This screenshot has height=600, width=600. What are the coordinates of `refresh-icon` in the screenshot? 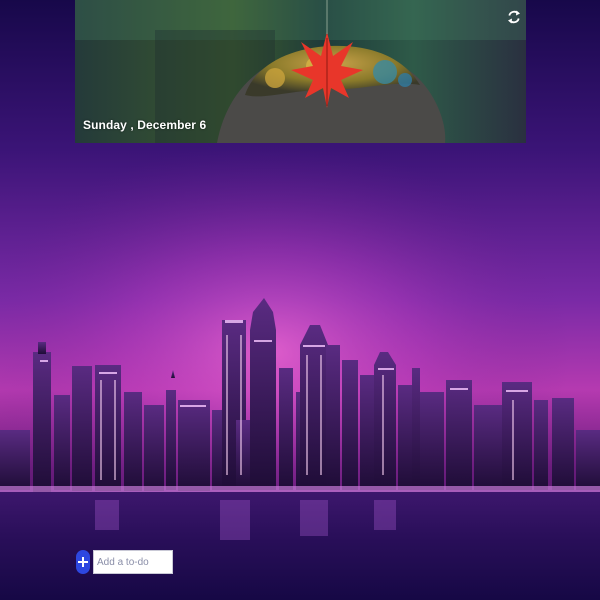 It's located at (514, 17).